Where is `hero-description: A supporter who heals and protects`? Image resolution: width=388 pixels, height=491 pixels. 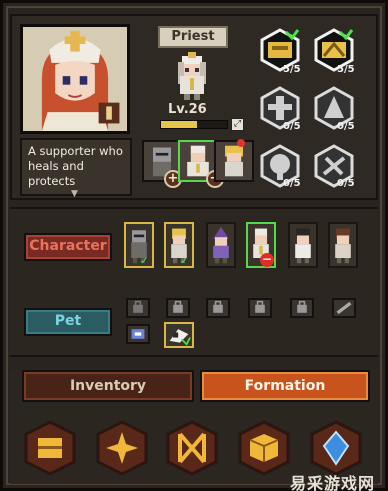 hero-description: A supporter who heals and protects is located at coordinates (76, 167).